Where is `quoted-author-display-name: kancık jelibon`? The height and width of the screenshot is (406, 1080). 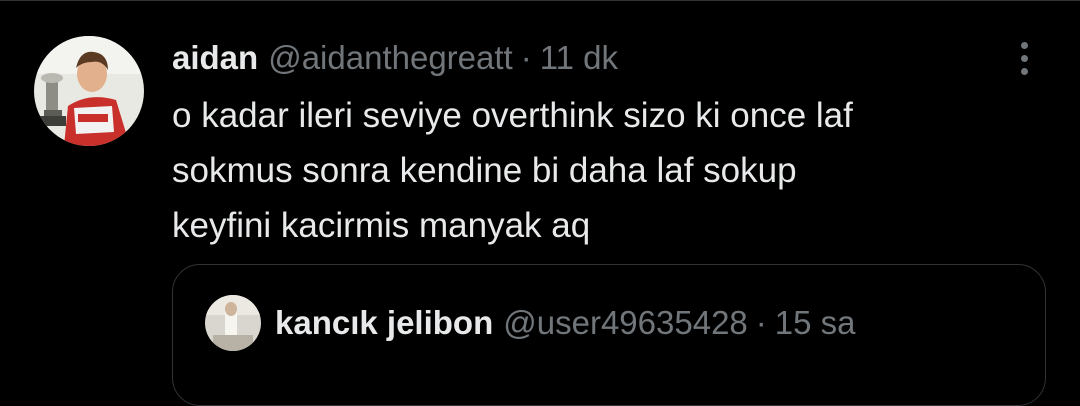 quoted-author-display-name: kancık jelibon is located at coordinates (384, 323).